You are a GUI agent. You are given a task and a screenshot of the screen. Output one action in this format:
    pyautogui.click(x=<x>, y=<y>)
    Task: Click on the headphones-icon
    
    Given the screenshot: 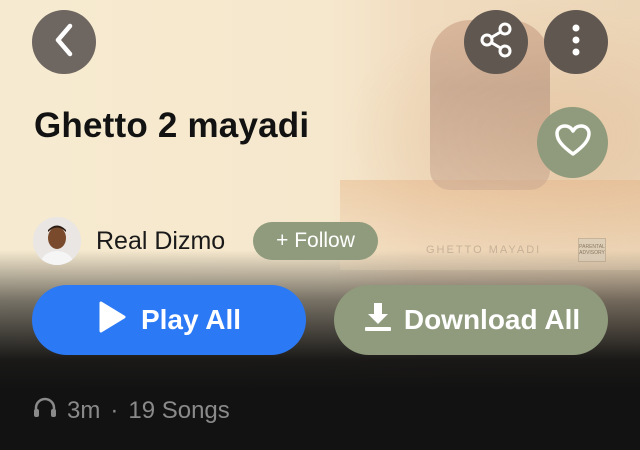 What is the action you would take?
    pyautogui.click(x=45, y=410)
    